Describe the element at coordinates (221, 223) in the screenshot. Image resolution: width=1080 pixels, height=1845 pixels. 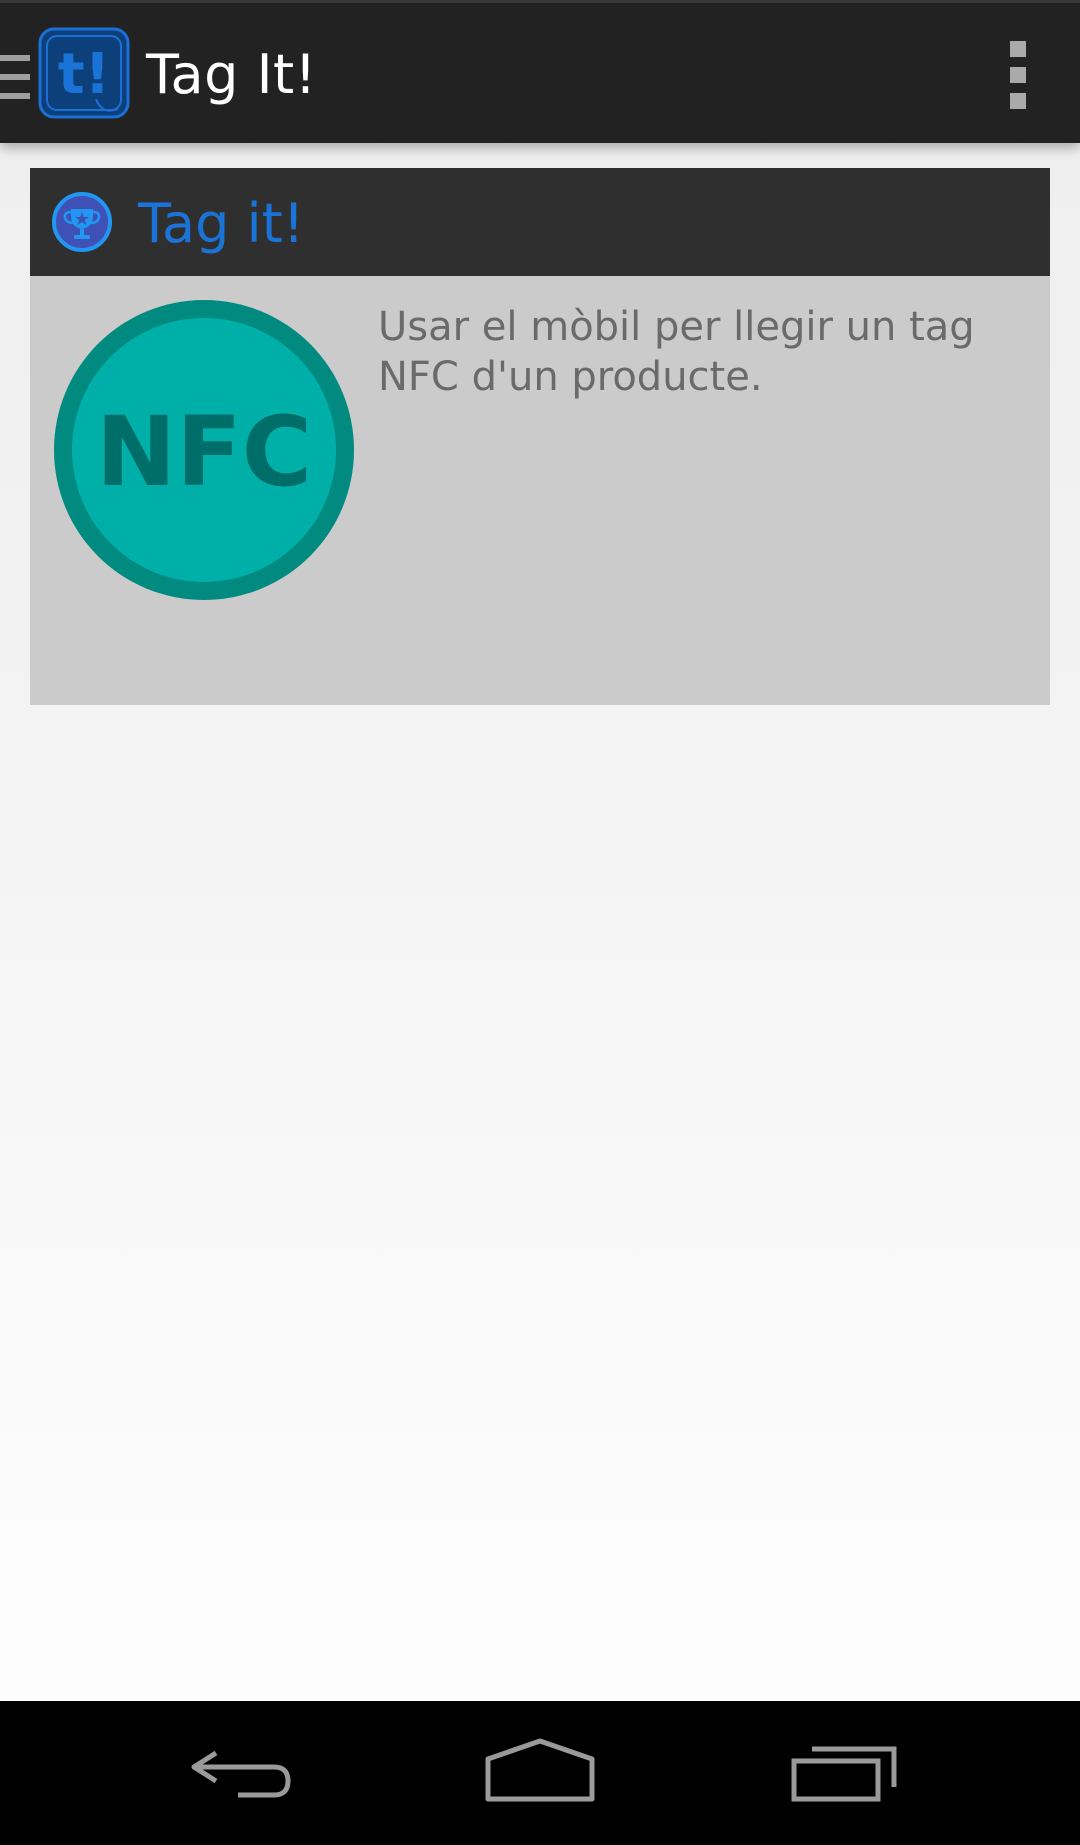
I see `card-title: Tag it!` at that location.